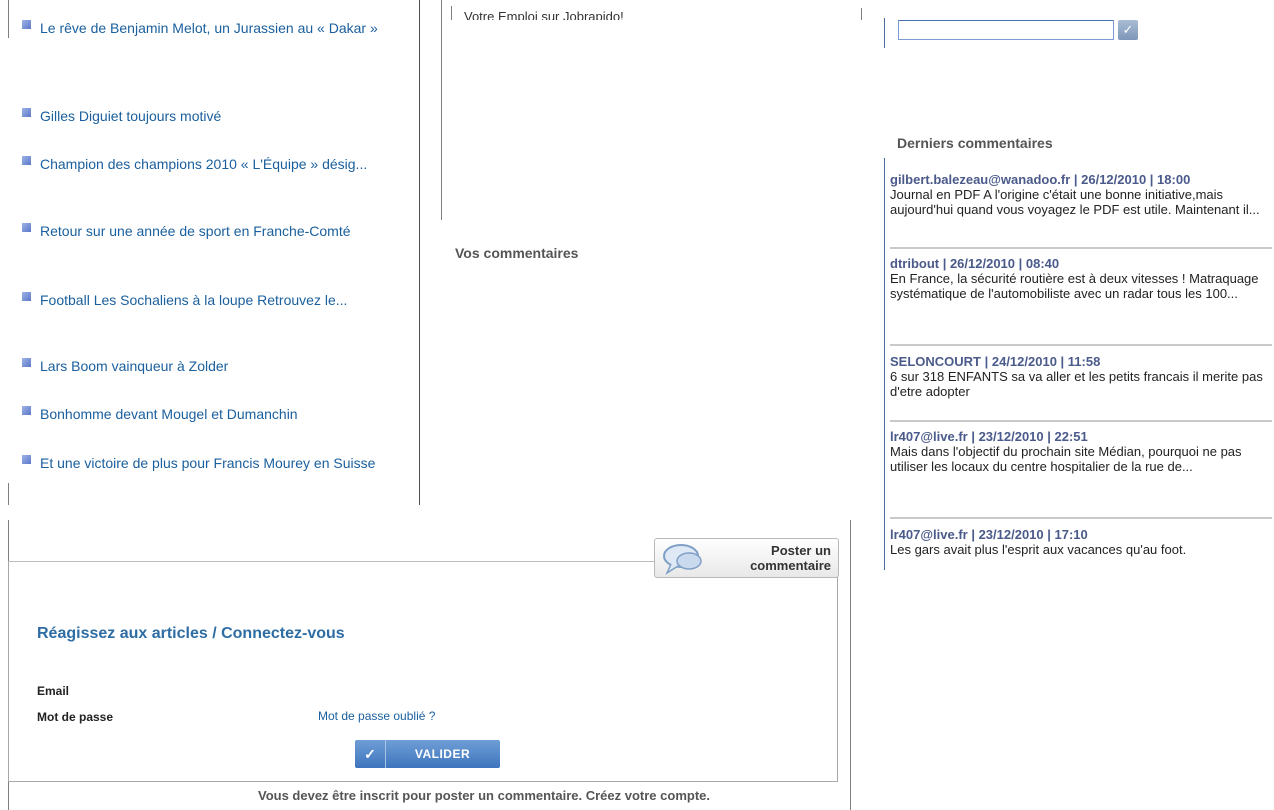 The height and width of the screenshot is (810, 1274). What do you see at coordinates (989, 436) in the screenshot?
I see `comment-meta: lr407@live.fr | 23/12/2010 | 22:51` at bounding box center [989, 436].